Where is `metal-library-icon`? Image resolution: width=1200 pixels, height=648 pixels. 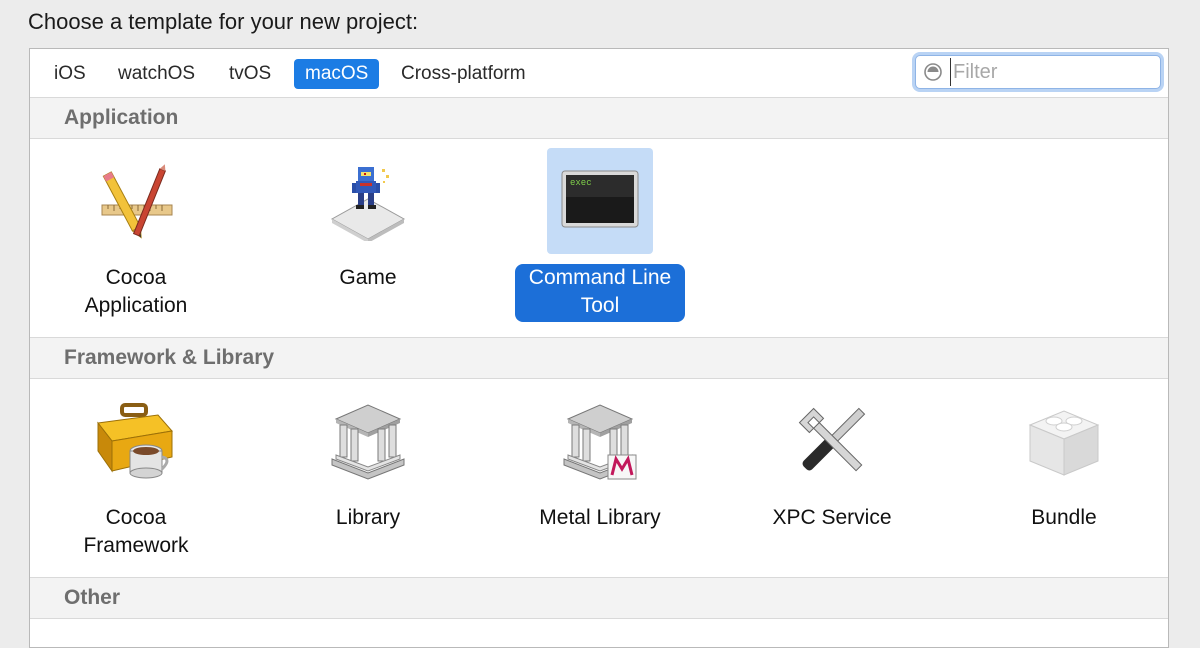 metal-library-icon is located at coordinates (600, 442).